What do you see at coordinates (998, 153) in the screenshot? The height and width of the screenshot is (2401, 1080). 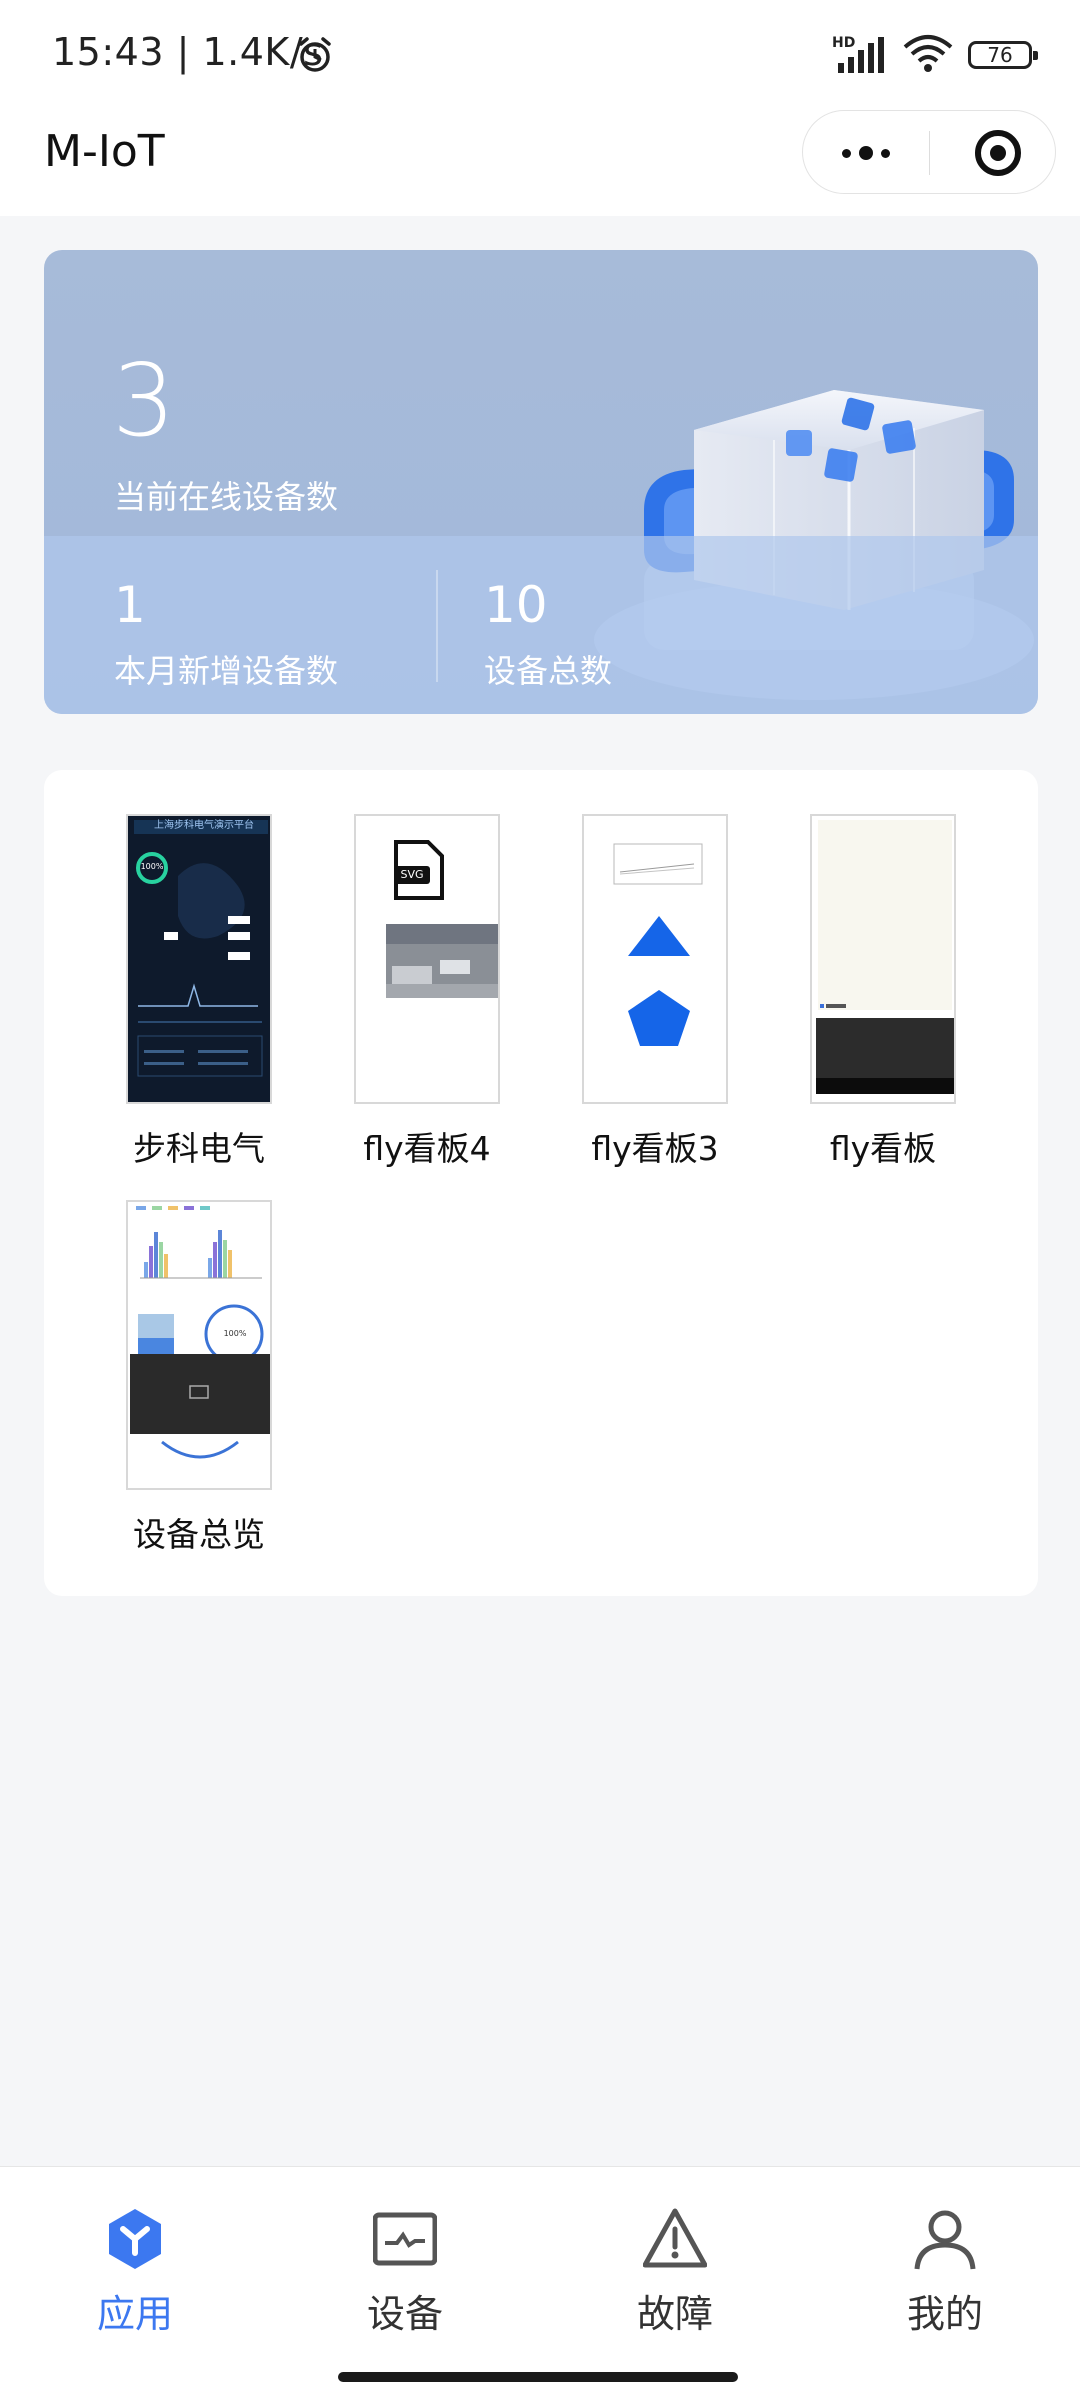 I see `close-miniprogram-button` at bounding box center [998, 153].